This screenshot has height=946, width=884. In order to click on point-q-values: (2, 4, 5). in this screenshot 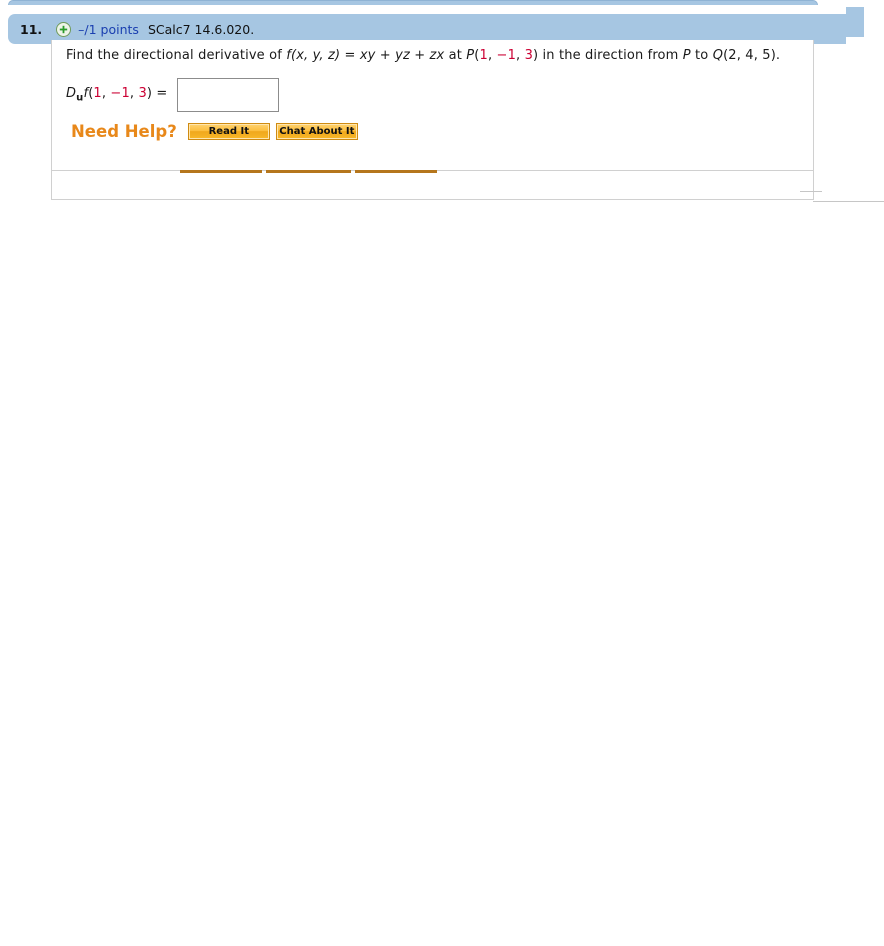, I will do `click(752, 55)`.